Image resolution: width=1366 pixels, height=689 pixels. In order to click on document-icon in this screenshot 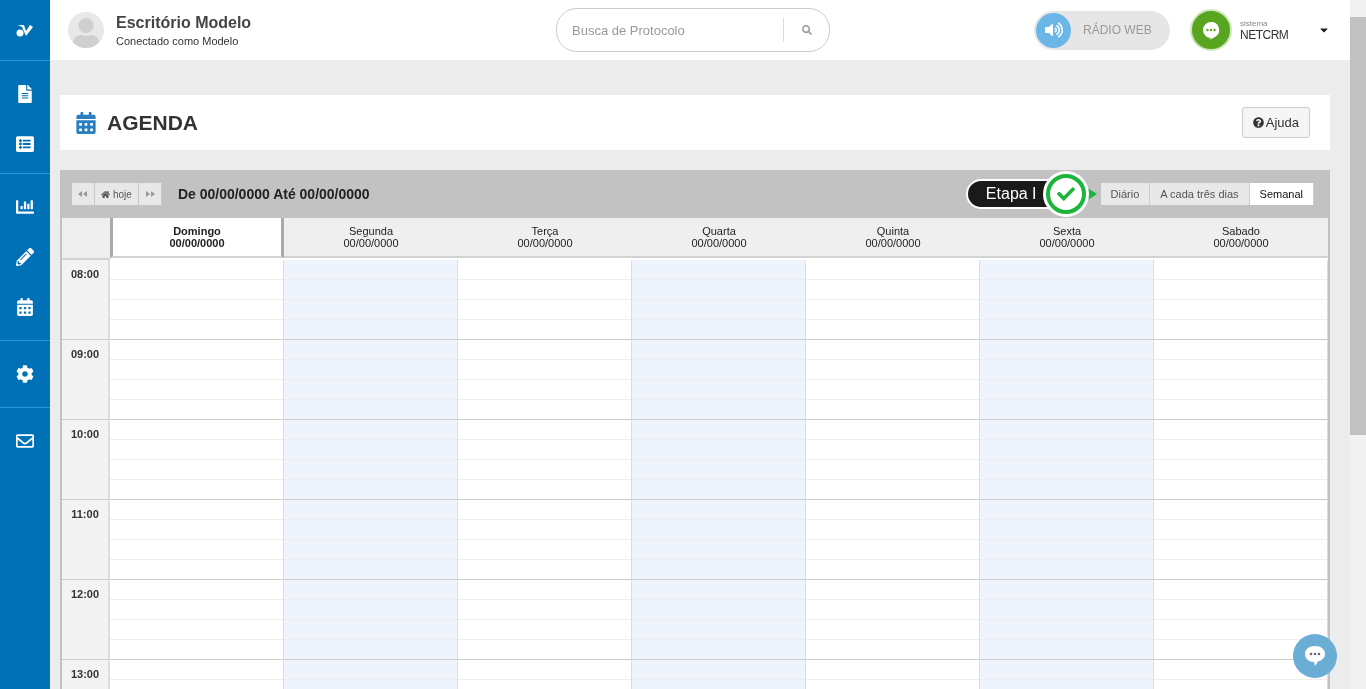, I will do `click(25, 94)`.